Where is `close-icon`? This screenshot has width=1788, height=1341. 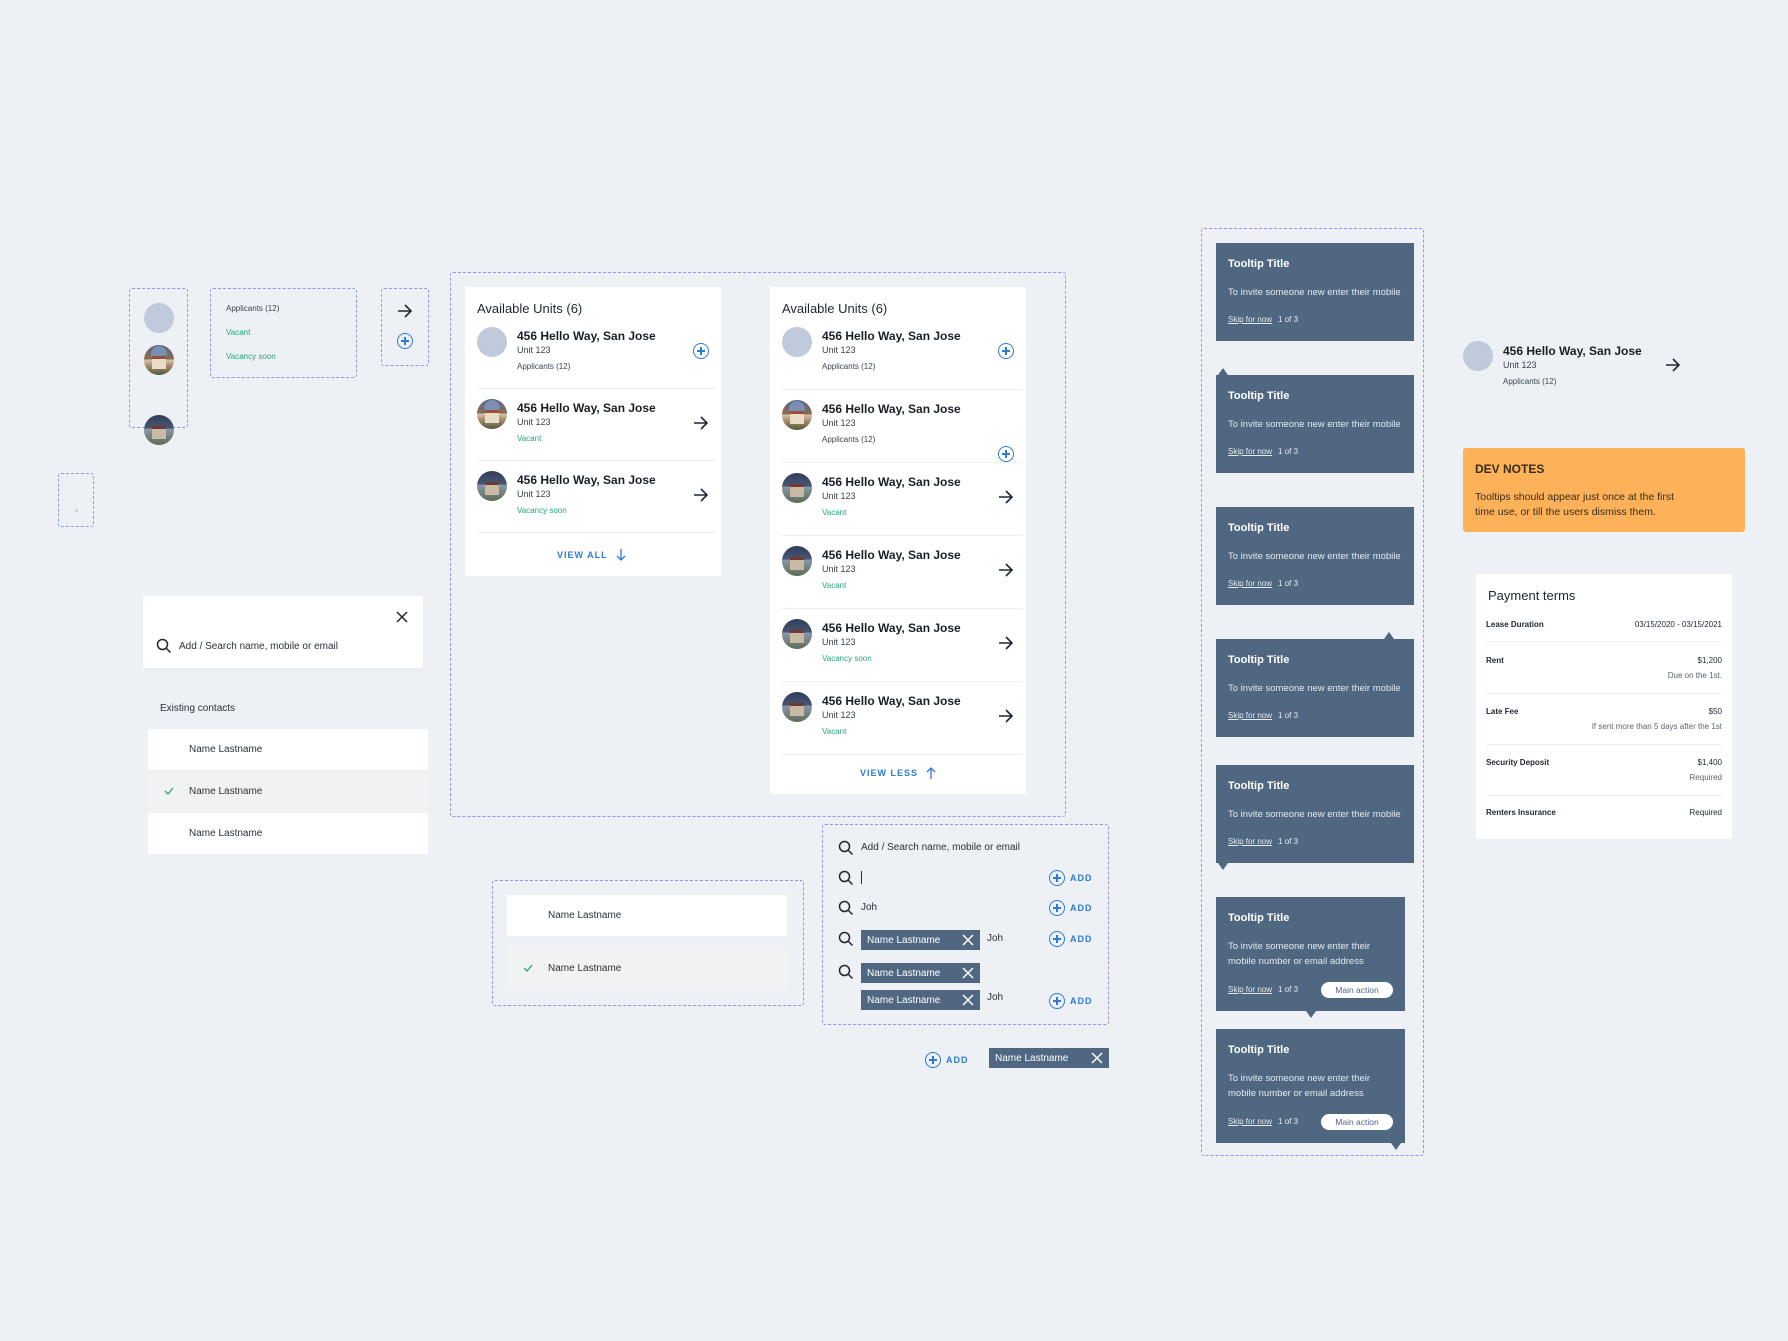
close-icon is located at coordinates (402, 617).